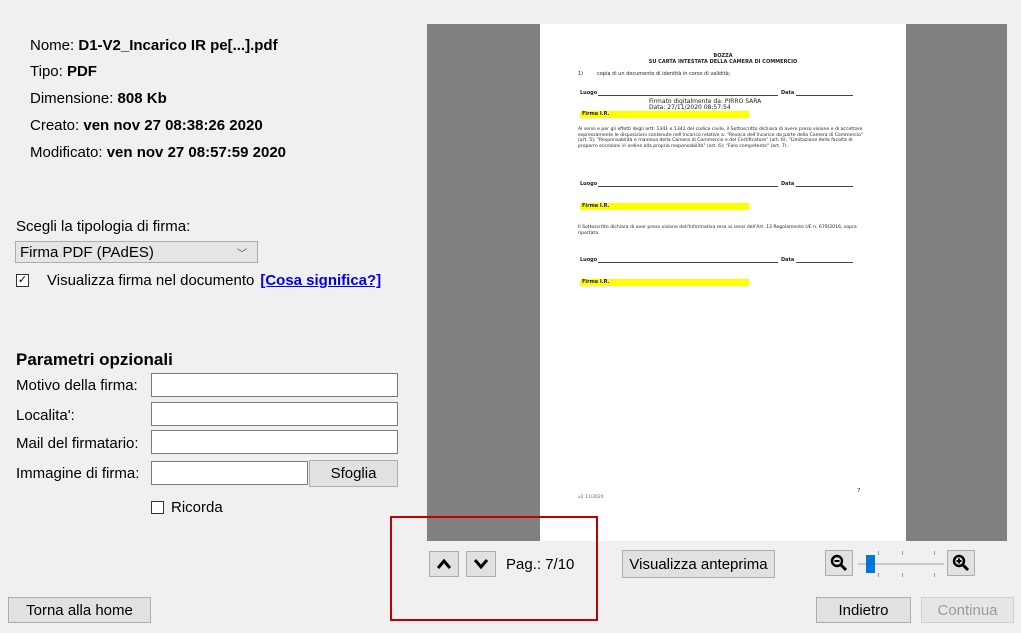 The width and height of the screenshot is (1021, 633). Describe the element at coordinates (967, 610) in the screenshot. I see `continue-button: Continua` at that location.